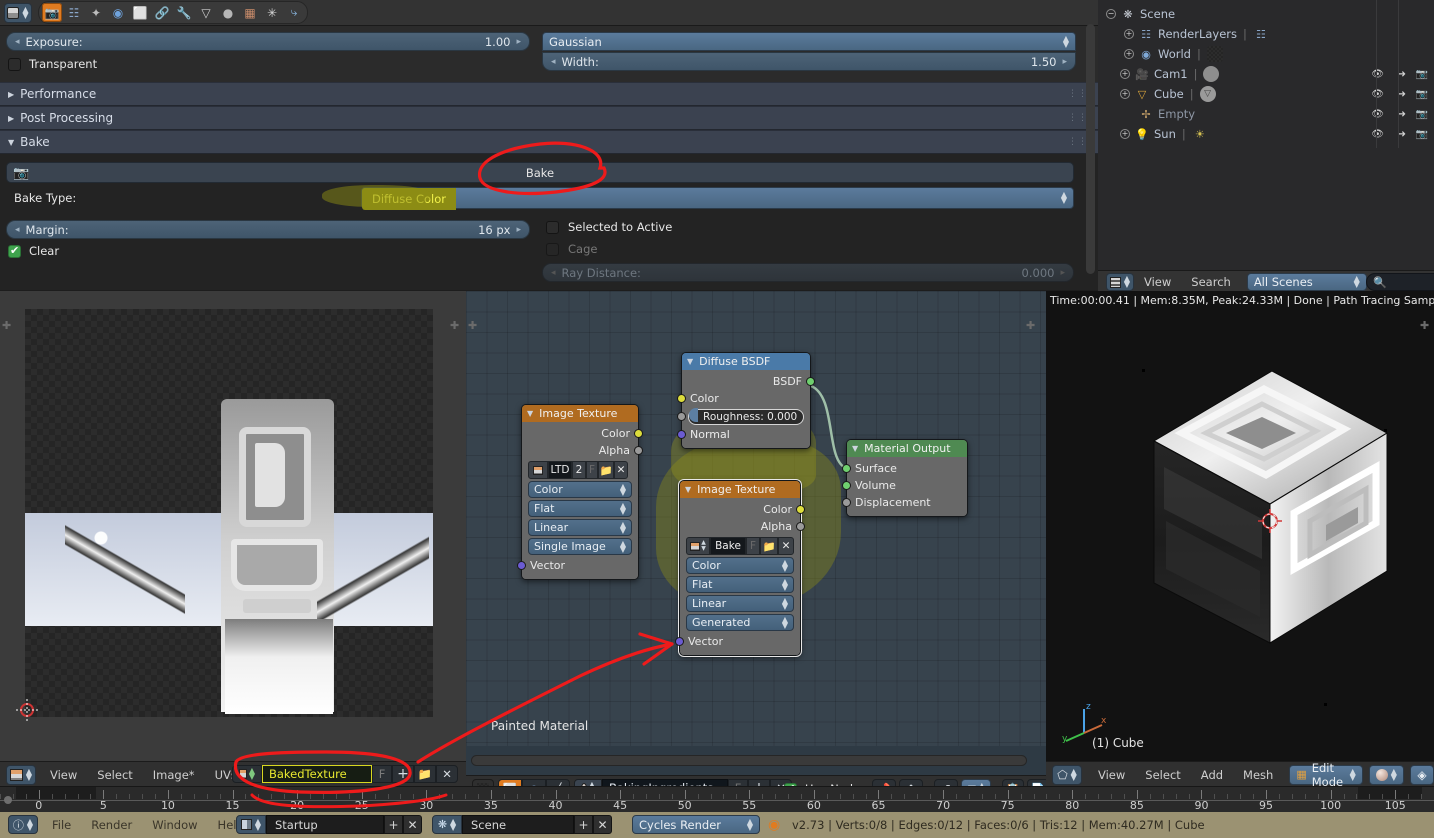 This screenshot has height=838, width=1434. What do you see at coordinates (521, 565) in the screenshot?
I see `socket-vector-input` at bounding box center [521, 565].